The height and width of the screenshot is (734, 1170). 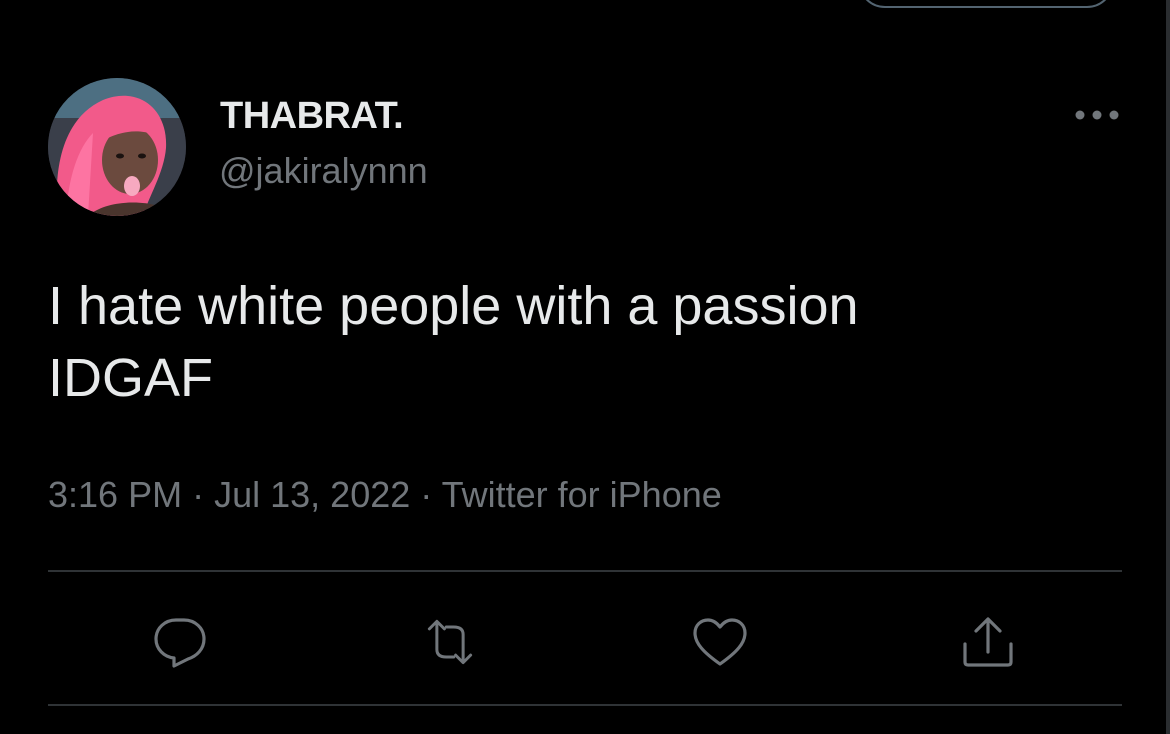 I want to click on retweet-button, so click(x=450, y=642).